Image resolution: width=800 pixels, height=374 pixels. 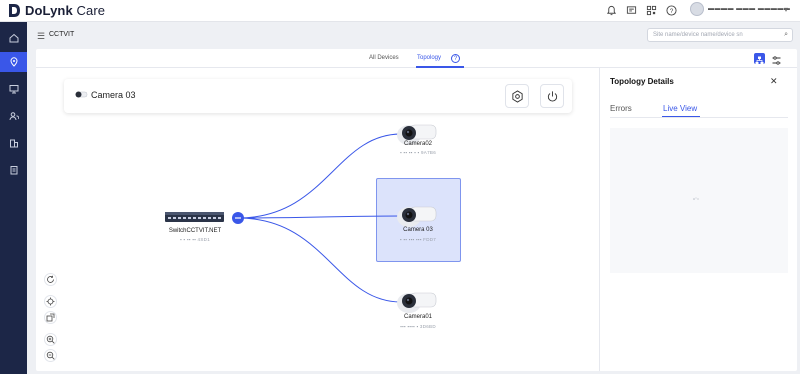 What do you see at coordinates (696, 198) in the screenshot?
I see `loading-spinner-icon` at bounding box center [696, 198].